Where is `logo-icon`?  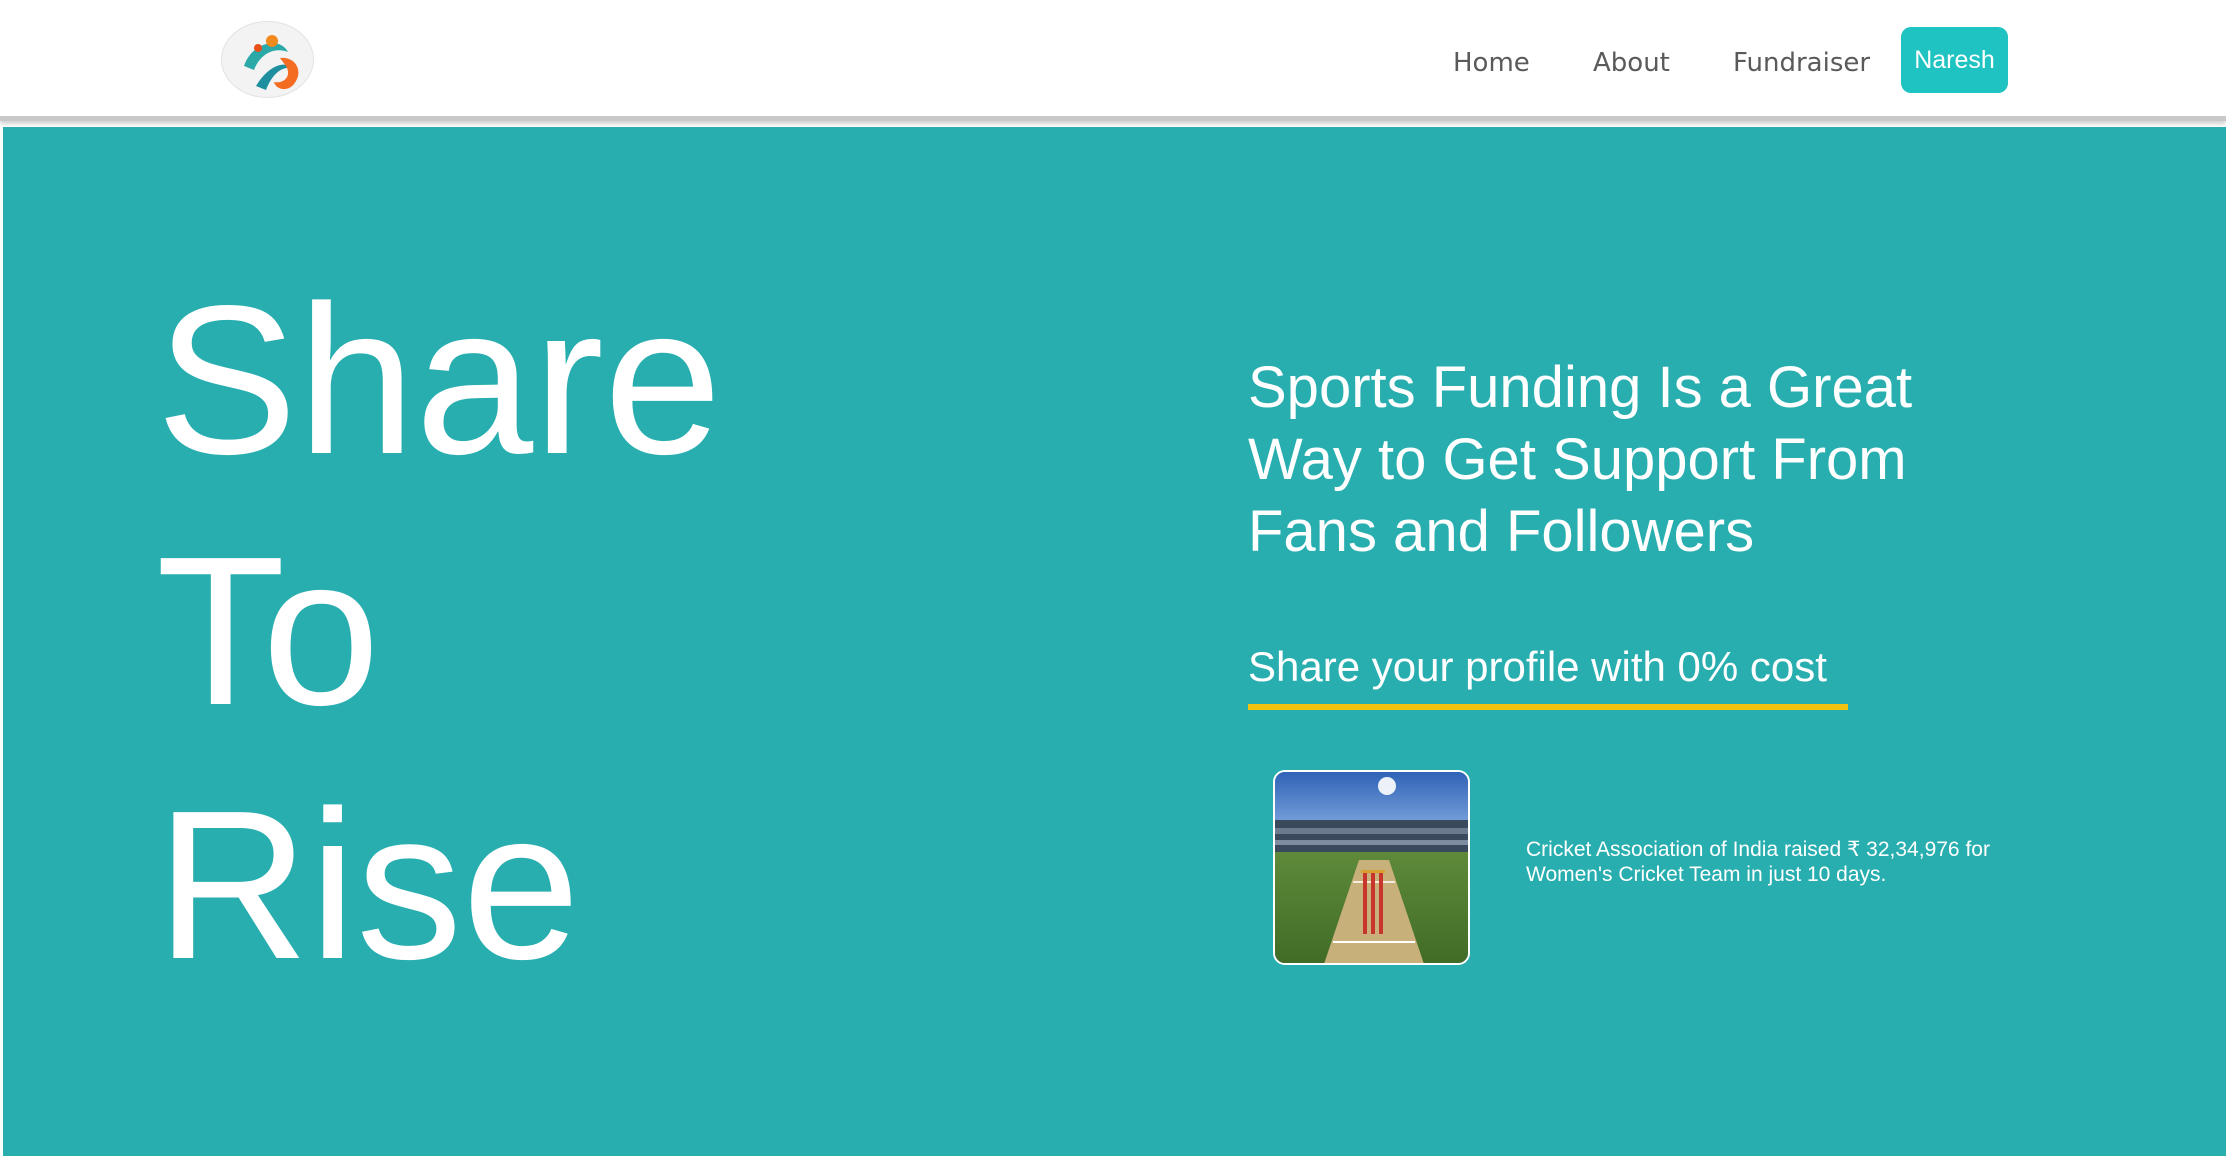 logo-icon is located at coordinates (267, 59).